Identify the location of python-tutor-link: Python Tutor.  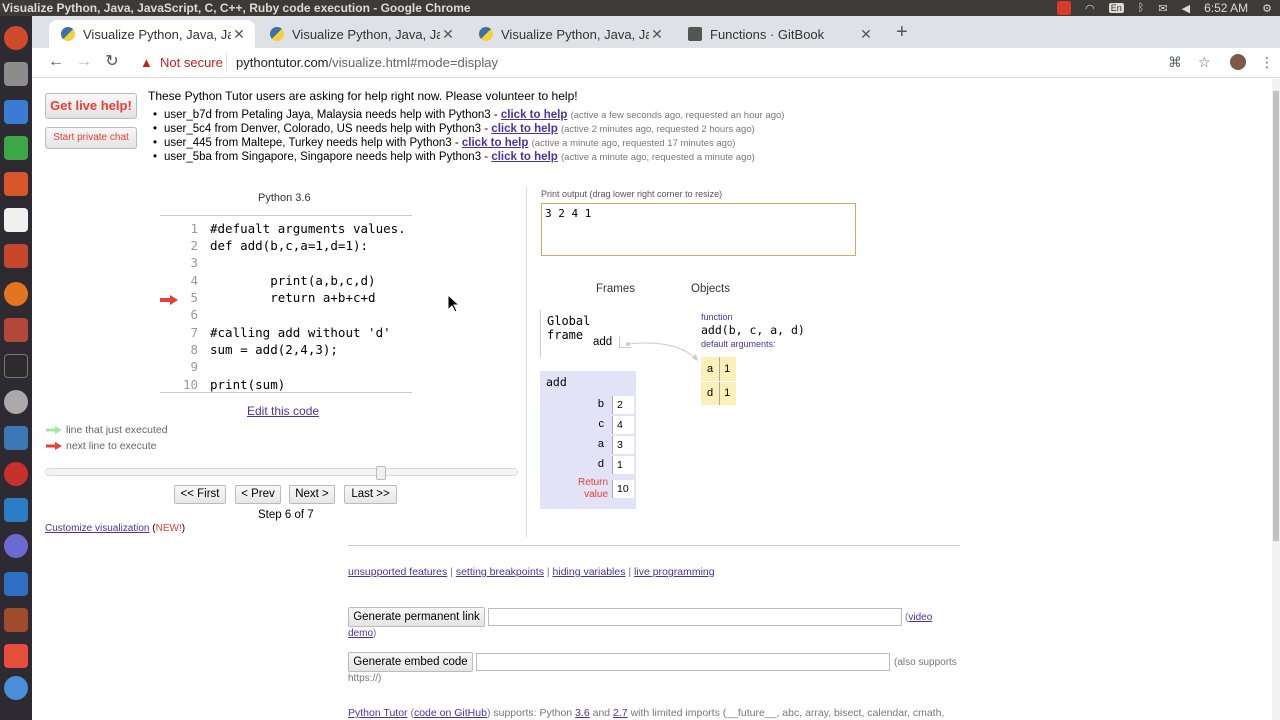
(378, 713).